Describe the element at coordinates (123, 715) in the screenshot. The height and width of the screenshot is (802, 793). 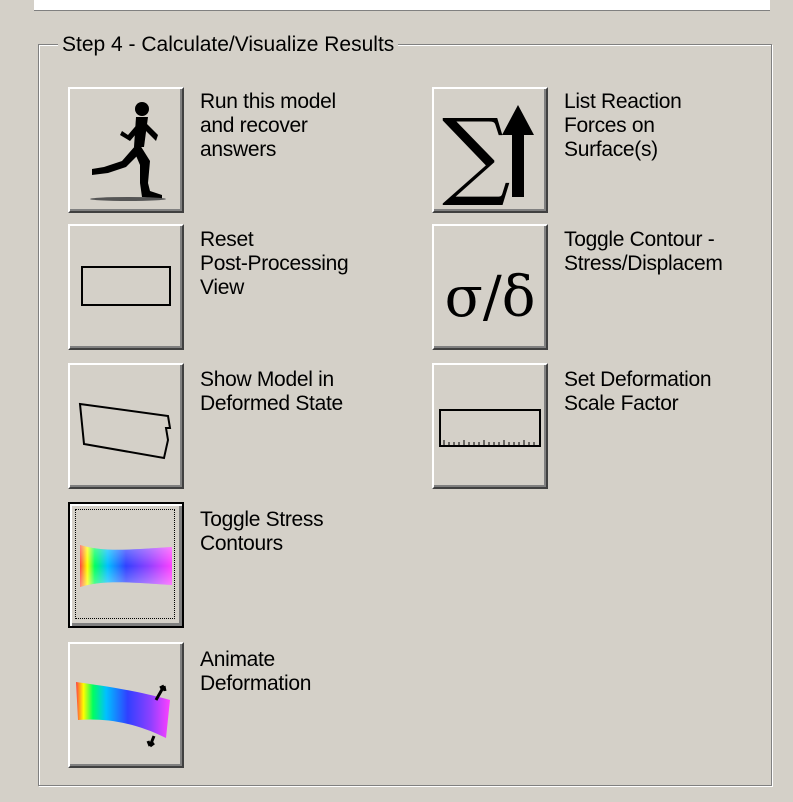
I see `animation-icon` at that location.